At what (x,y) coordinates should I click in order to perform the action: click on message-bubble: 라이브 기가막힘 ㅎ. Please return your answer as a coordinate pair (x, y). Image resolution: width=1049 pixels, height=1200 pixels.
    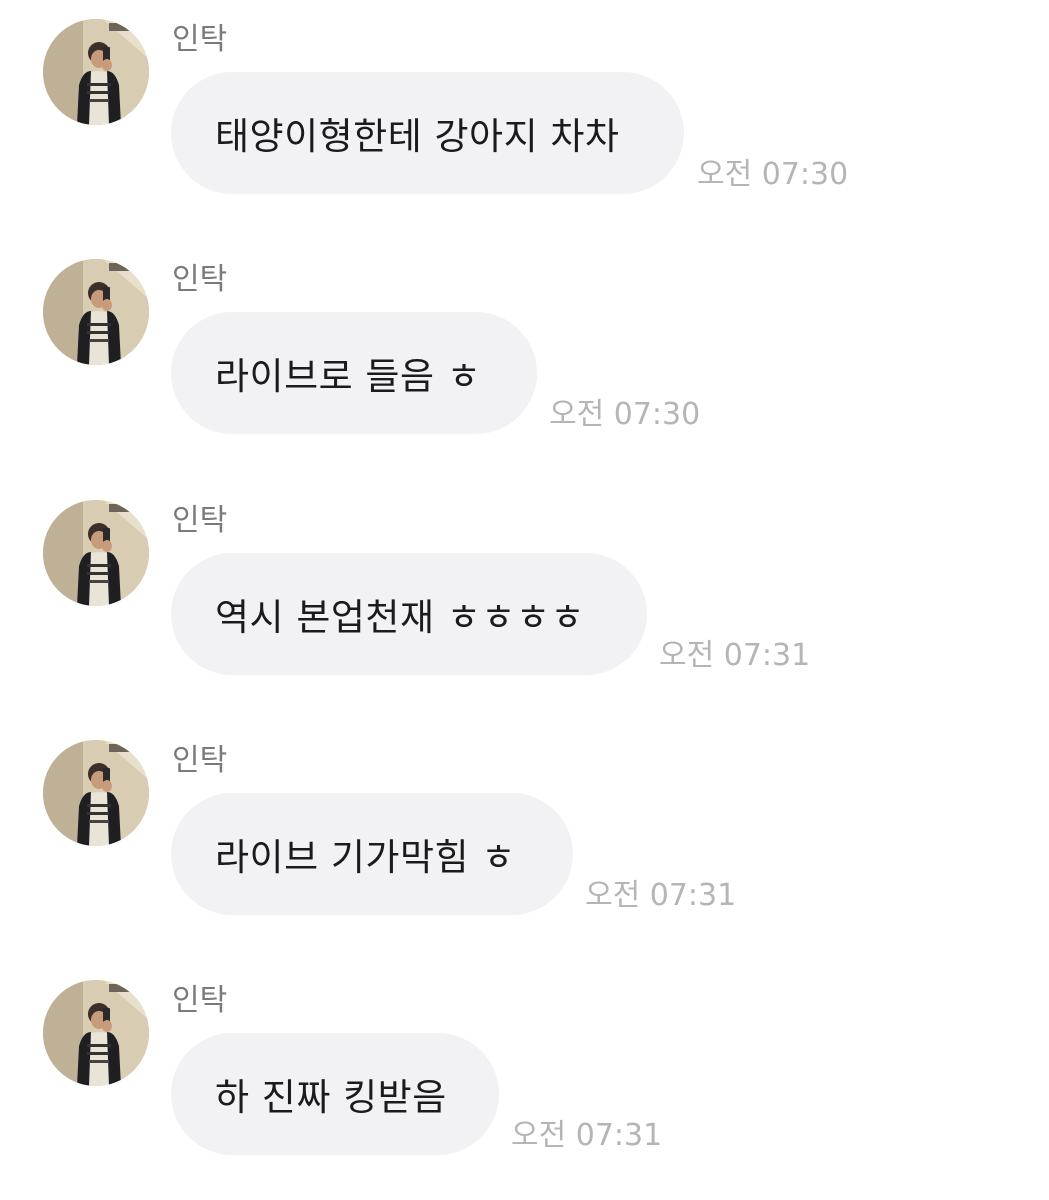
    Looking at the image, I should click on (372, 854).